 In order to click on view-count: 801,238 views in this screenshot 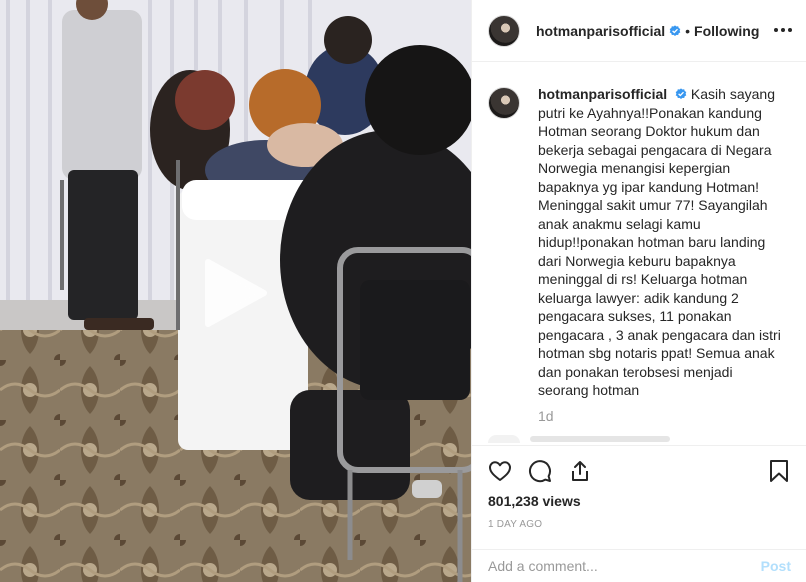, I will do `click(639, 501)`.